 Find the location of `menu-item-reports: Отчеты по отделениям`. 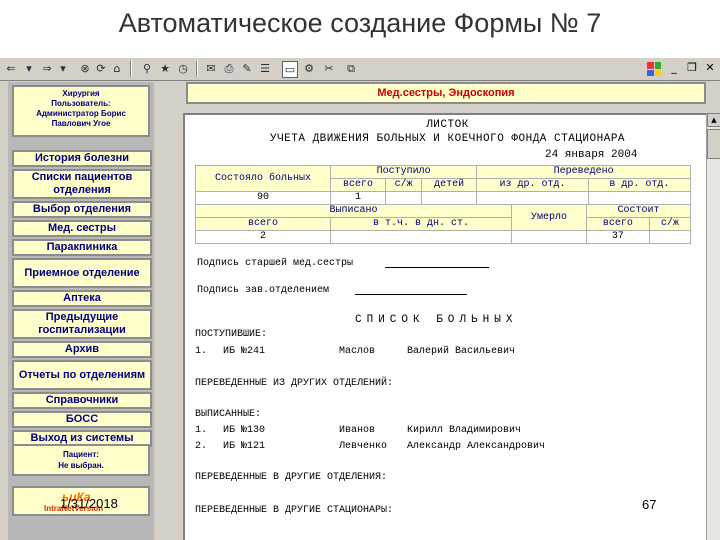

menu-item-reports: Отчеты по отделениям is located at coordinates (82, 375).